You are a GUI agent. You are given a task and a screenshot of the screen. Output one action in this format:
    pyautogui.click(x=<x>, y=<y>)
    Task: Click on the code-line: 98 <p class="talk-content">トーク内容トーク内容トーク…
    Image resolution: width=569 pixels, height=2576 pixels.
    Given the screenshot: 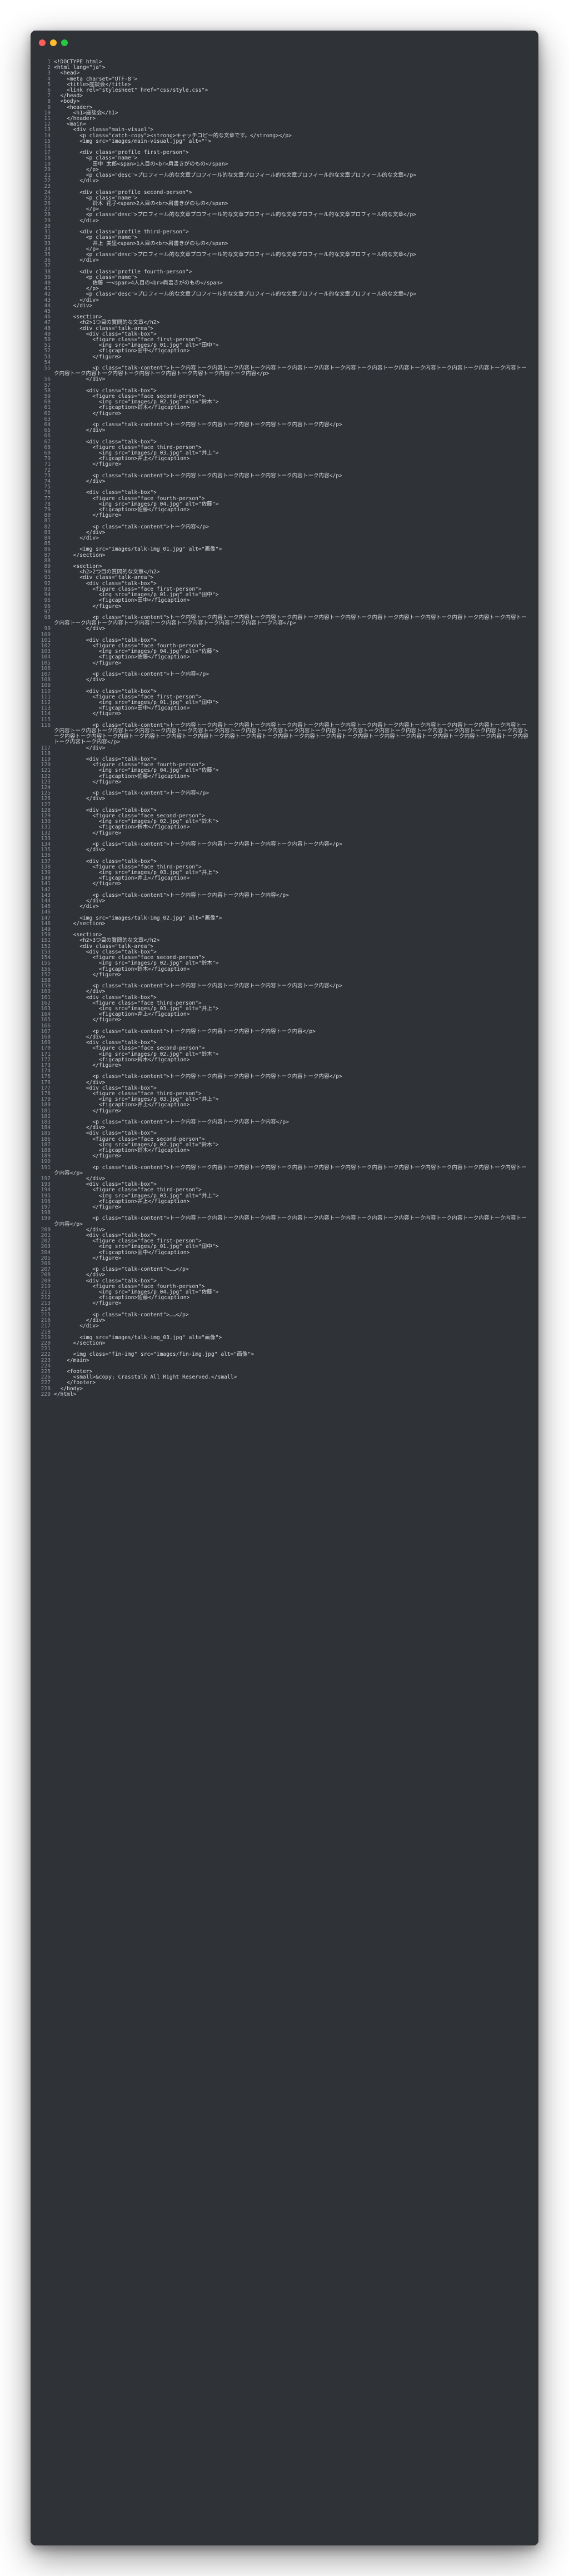 What is the action you would take?
    pyautogui.click(x=284, y=620)
    